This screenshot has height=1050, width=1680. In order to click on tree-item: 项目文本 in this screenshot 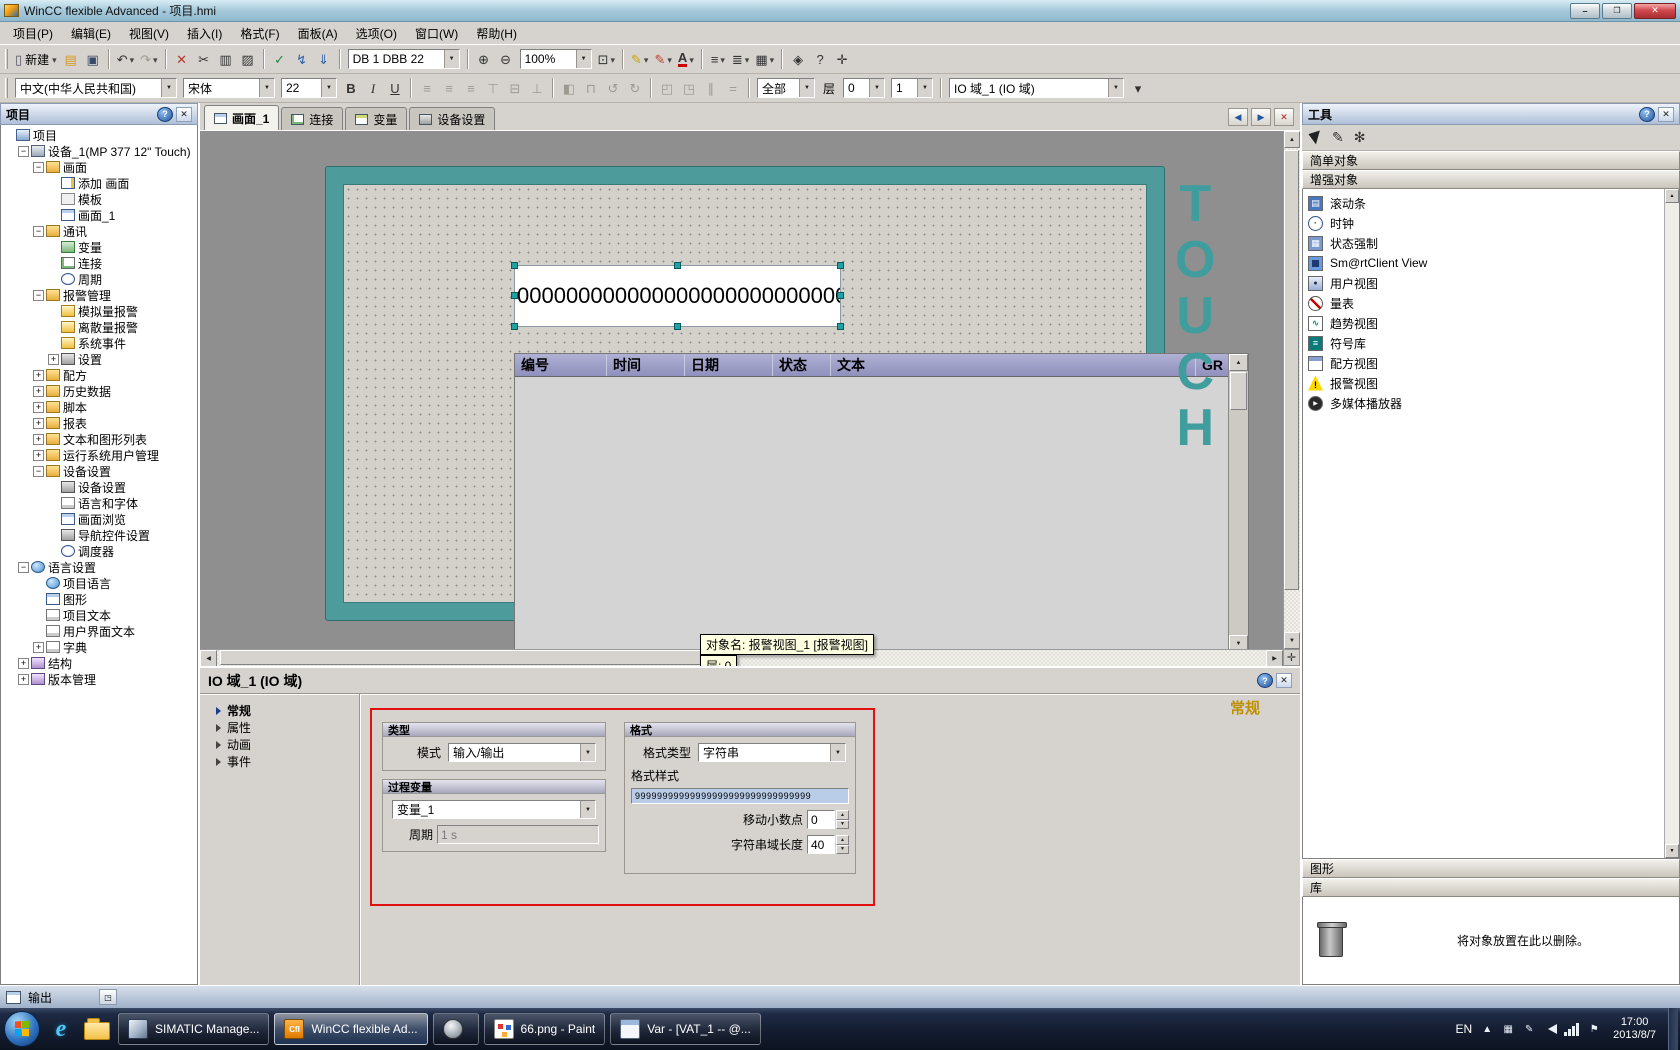, I will do `click(99, 615)`.